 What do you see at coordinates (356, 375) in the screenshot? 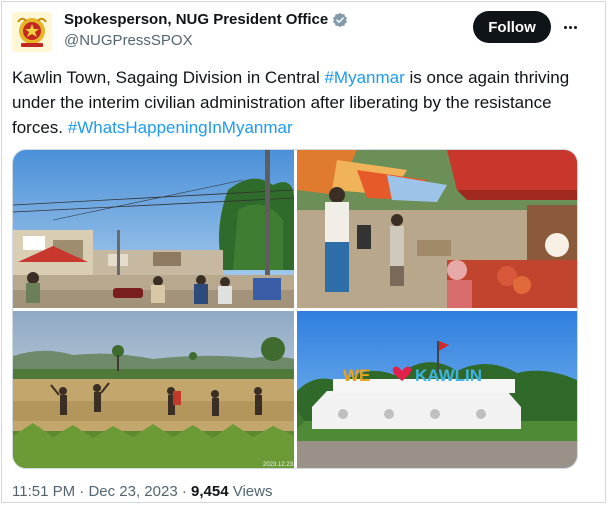
I see `sign-text-we: WE` at bounding box center [356, 375].